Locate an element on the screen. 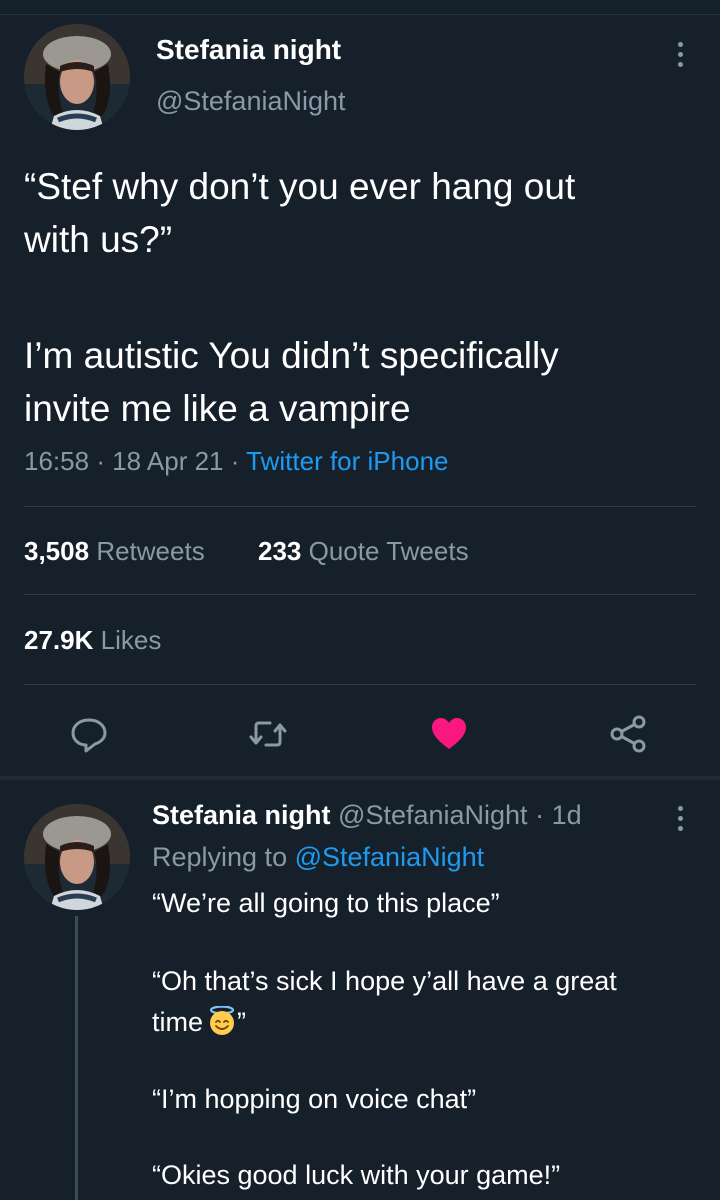  reply-text-line: “I’m hopping on voice chat” is located at coordinates (314, 1099).